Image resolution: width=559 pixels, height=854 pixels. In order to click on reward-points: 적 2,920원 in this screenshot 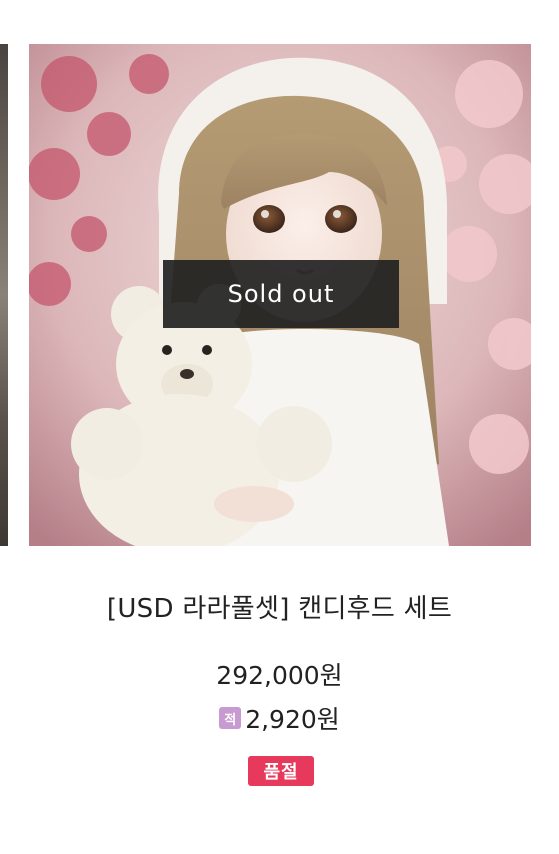, I will do `click(279, 718)`.